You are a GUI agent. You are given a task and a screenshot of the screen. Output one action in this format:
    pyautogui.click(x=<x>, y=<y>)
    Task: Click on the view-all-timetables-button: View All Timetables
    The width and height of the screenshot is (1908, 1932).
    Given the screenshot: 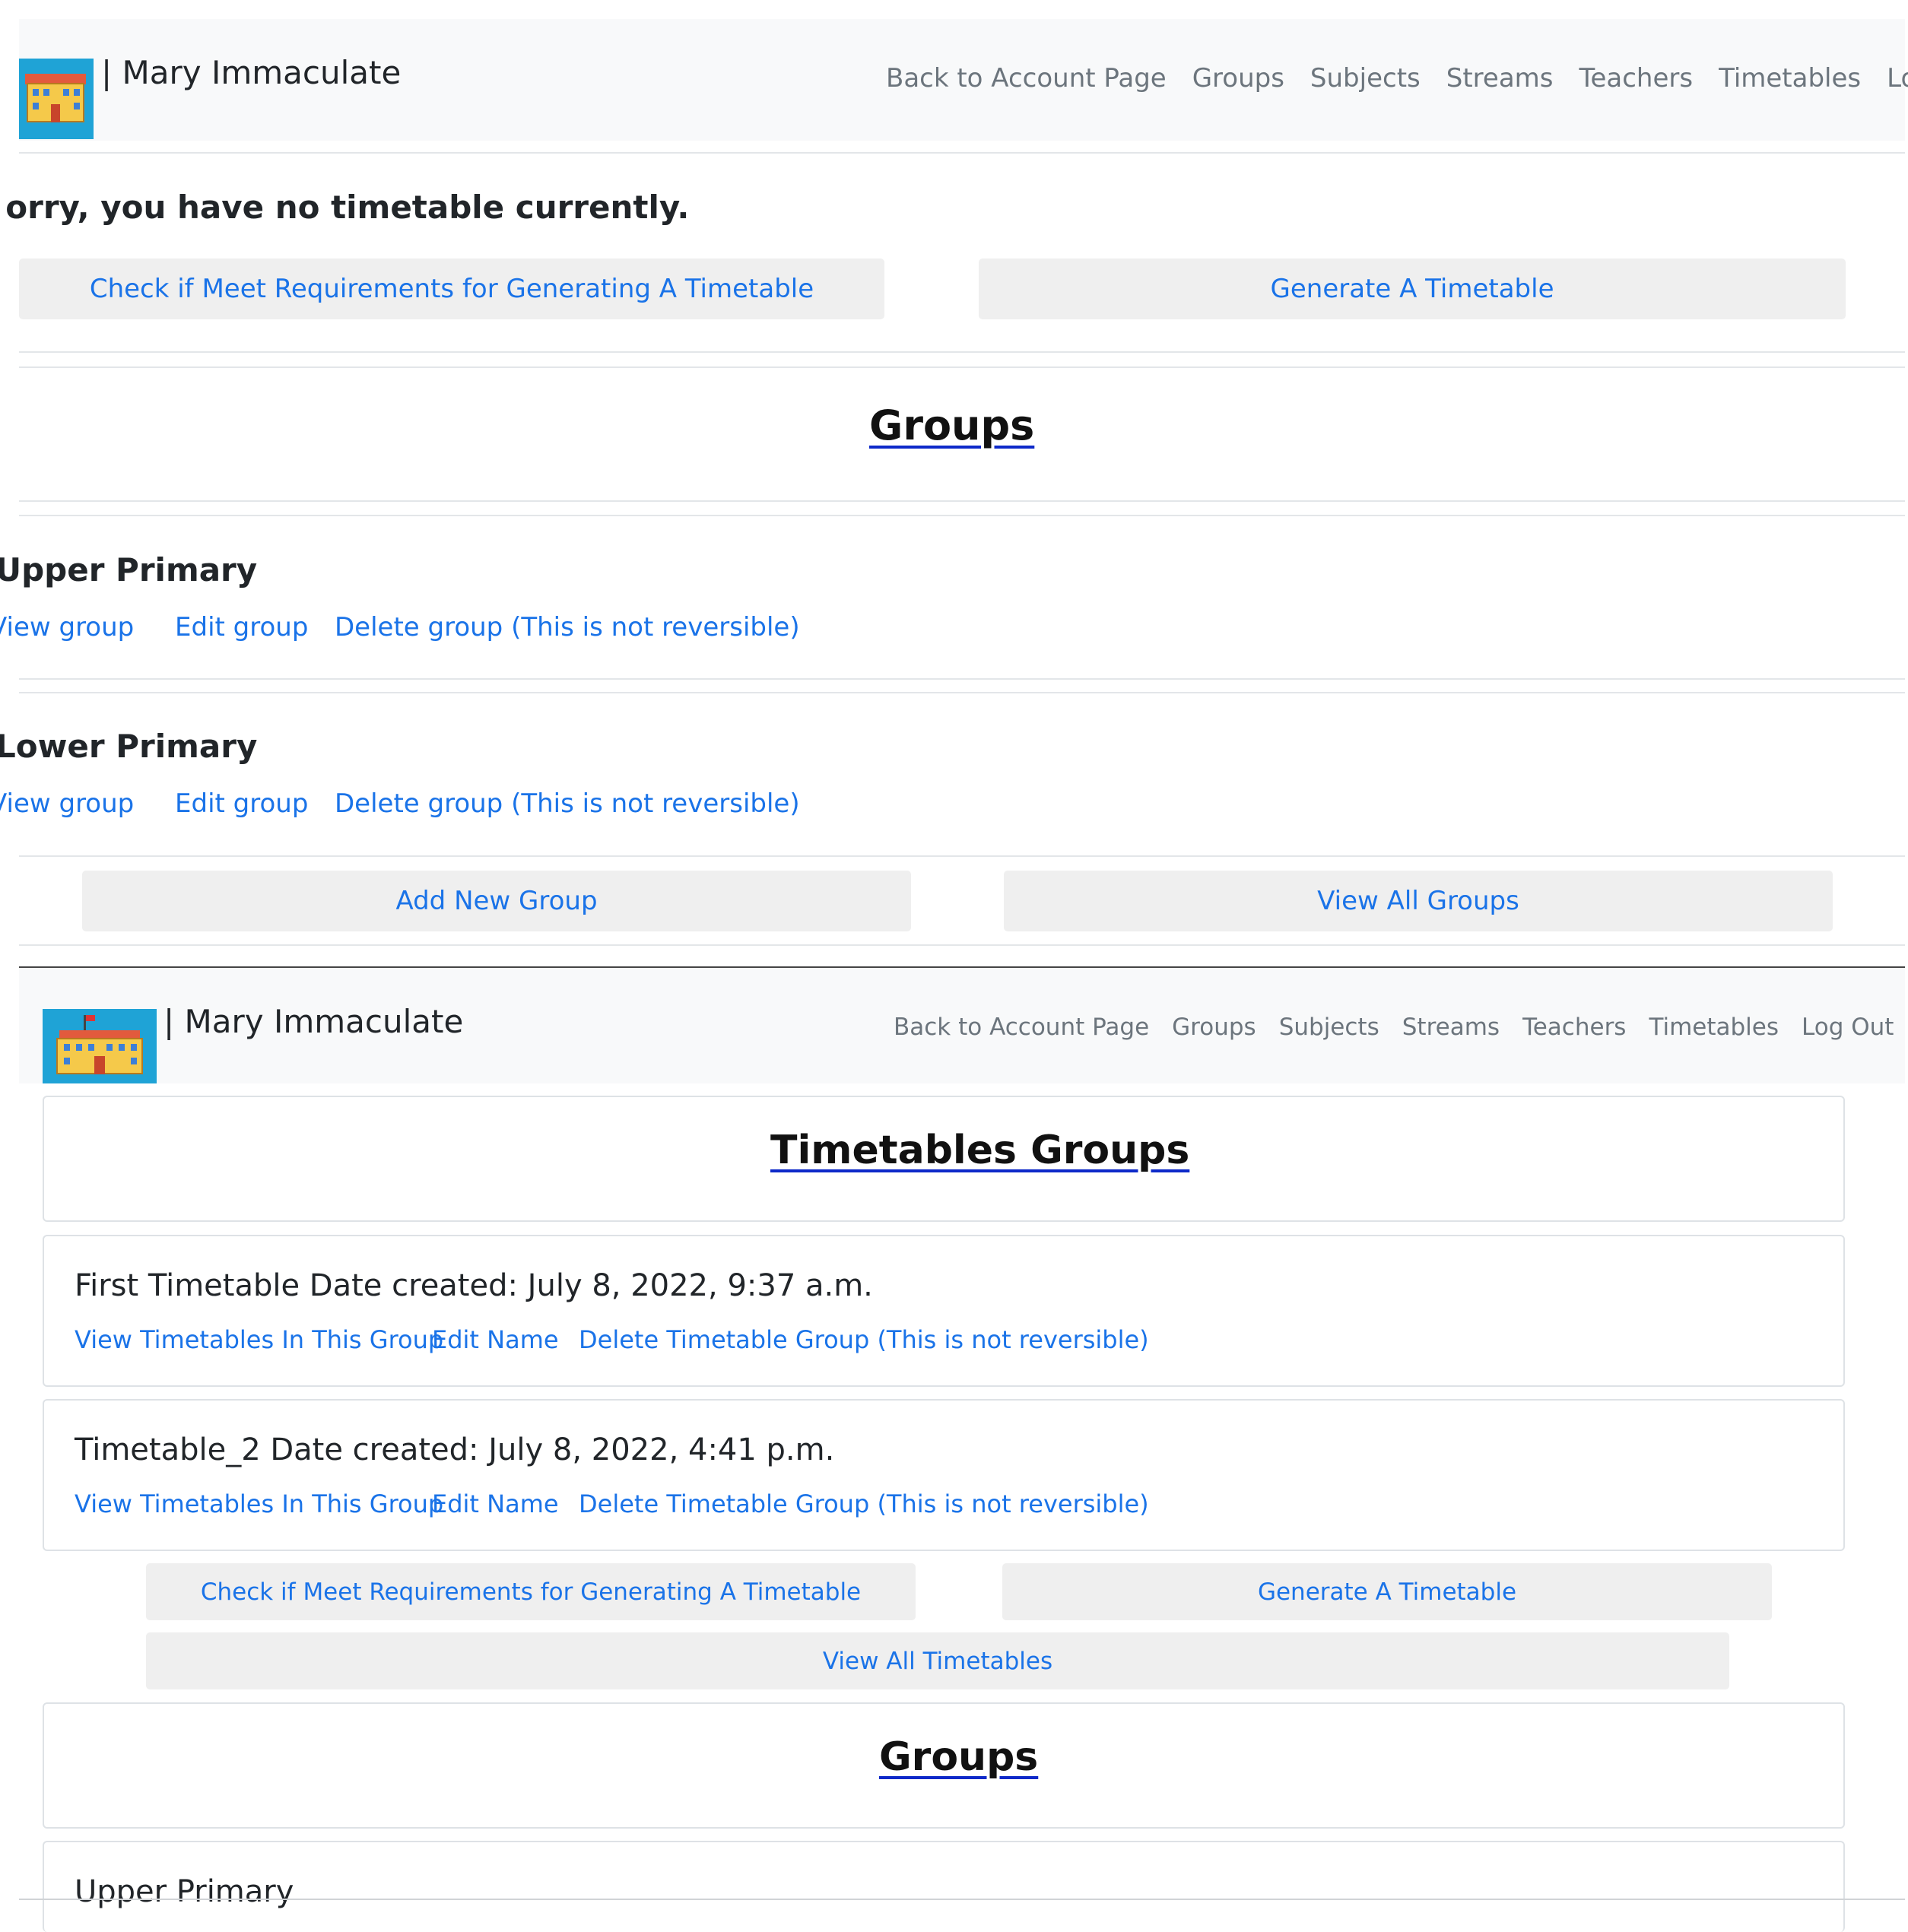 What is the action you would take?
    pyautogui.click(x=937, y=1660)
    